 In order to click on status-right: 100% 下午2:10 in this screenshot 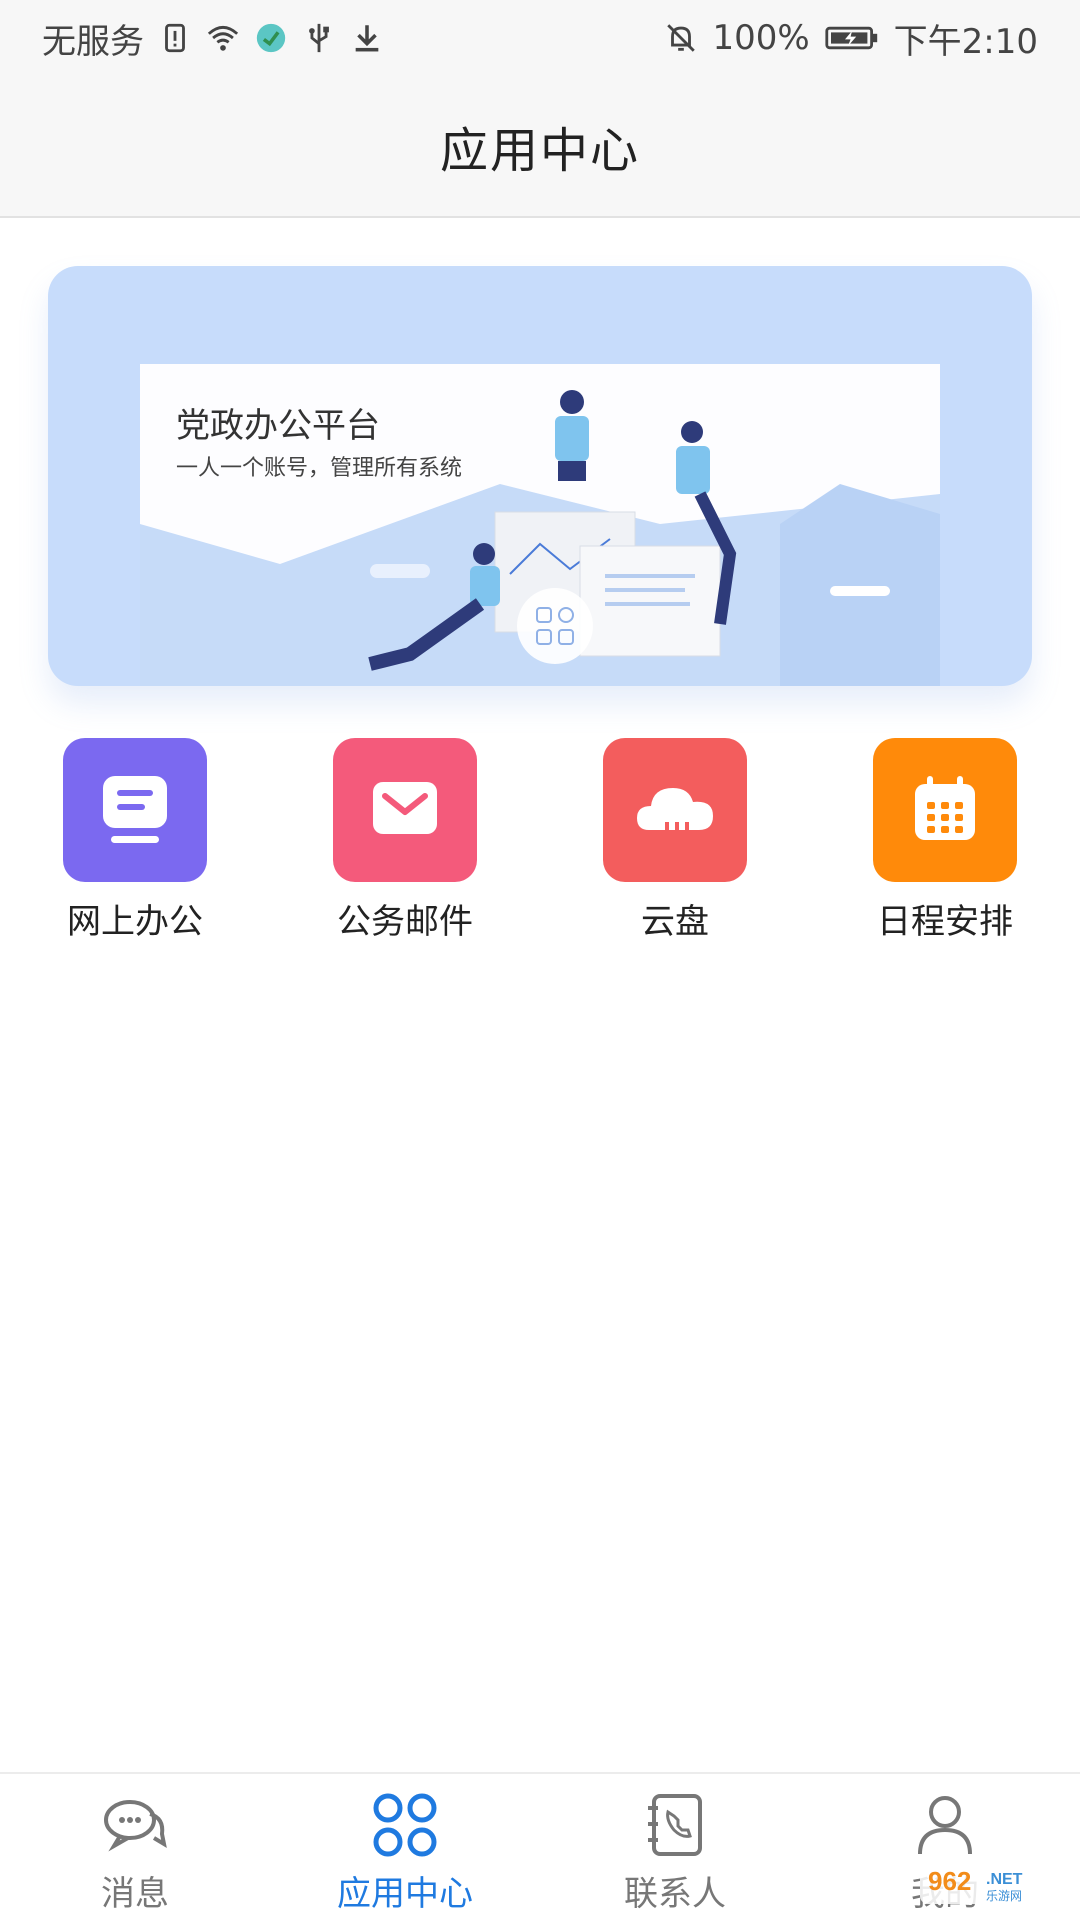, I will do `click(851, 38)`.